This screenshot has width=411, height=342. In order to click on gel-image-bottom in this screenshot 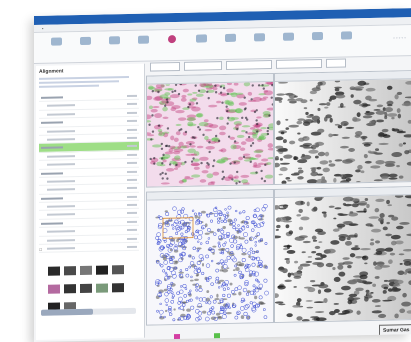, I will do `click(343, 258)`.